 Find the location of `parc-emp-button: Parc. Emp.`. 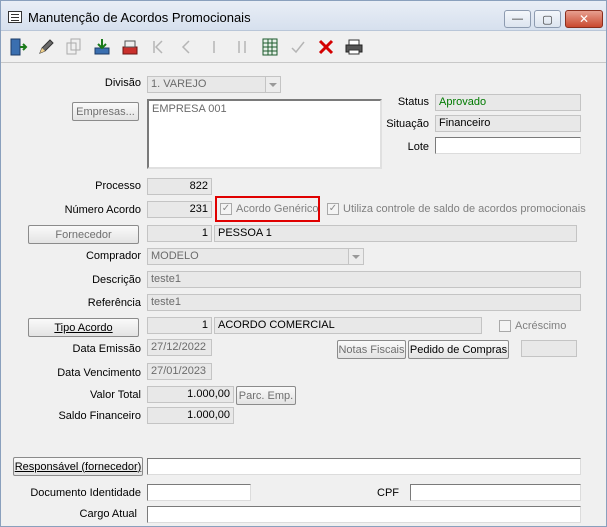

parc-emp-button: Parc. Emp. is located at coordinates (266, 395).